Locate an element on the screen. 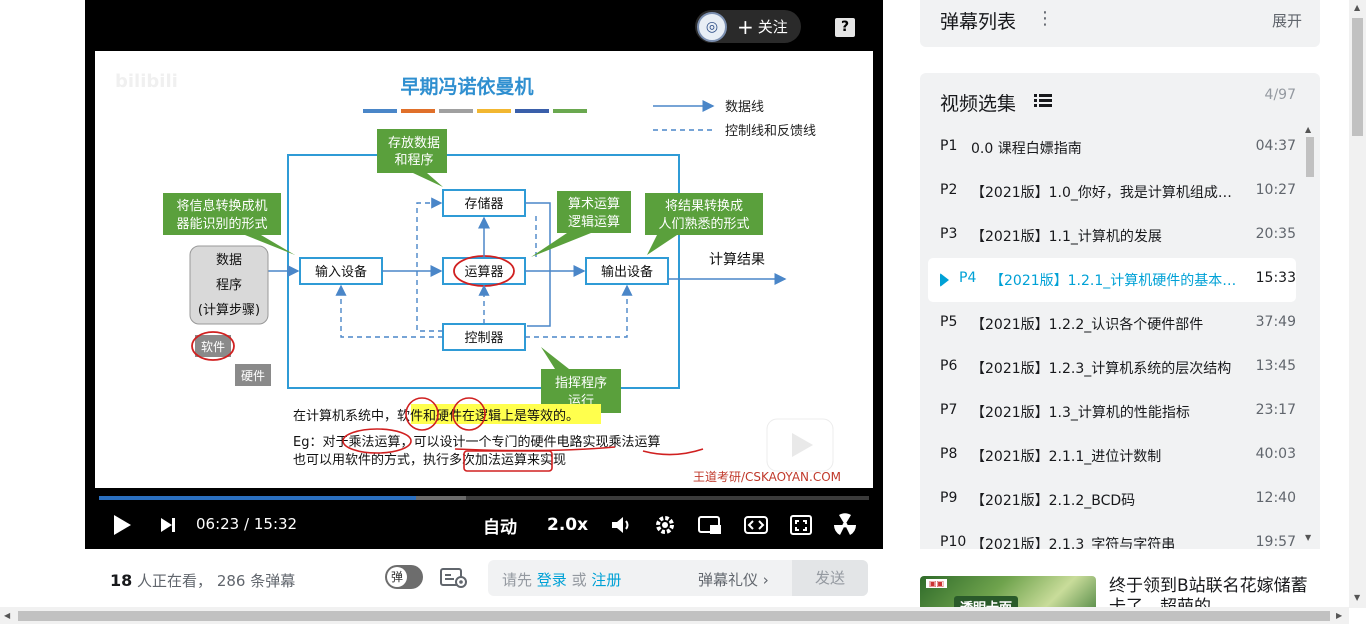  volume-icon is located at coordinates (620, 525).